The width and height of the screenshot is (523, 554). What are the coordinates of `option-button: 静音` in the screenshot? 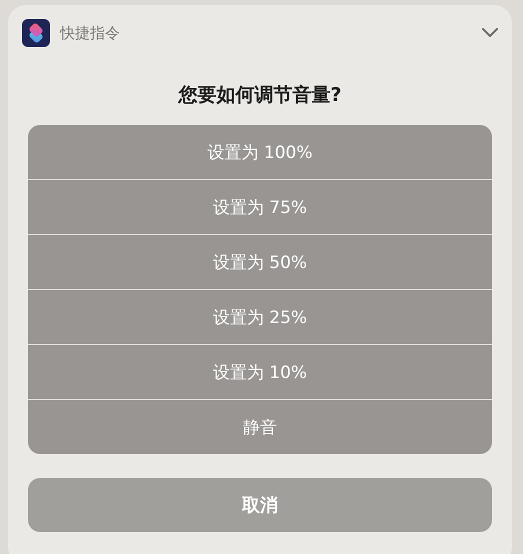 It's located at (260, 427).